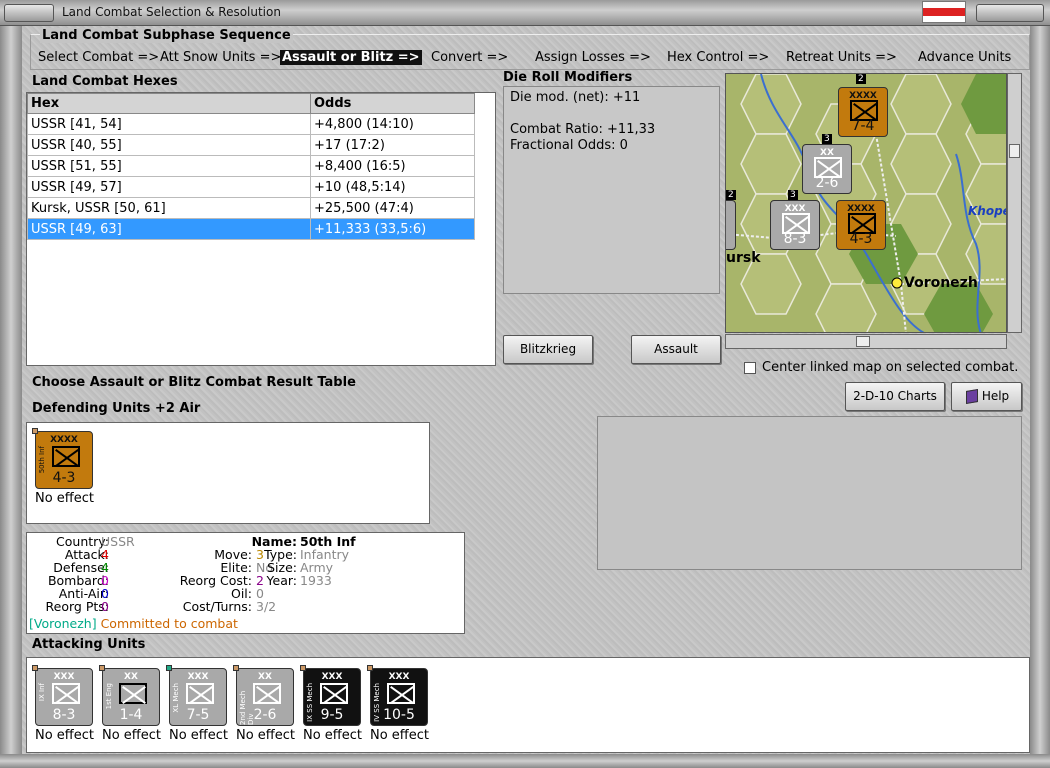 Image resolution: width=1050 pixels, height=768 pixels. I want to click on map-horizontal-scrollbar, so click(866, 341).